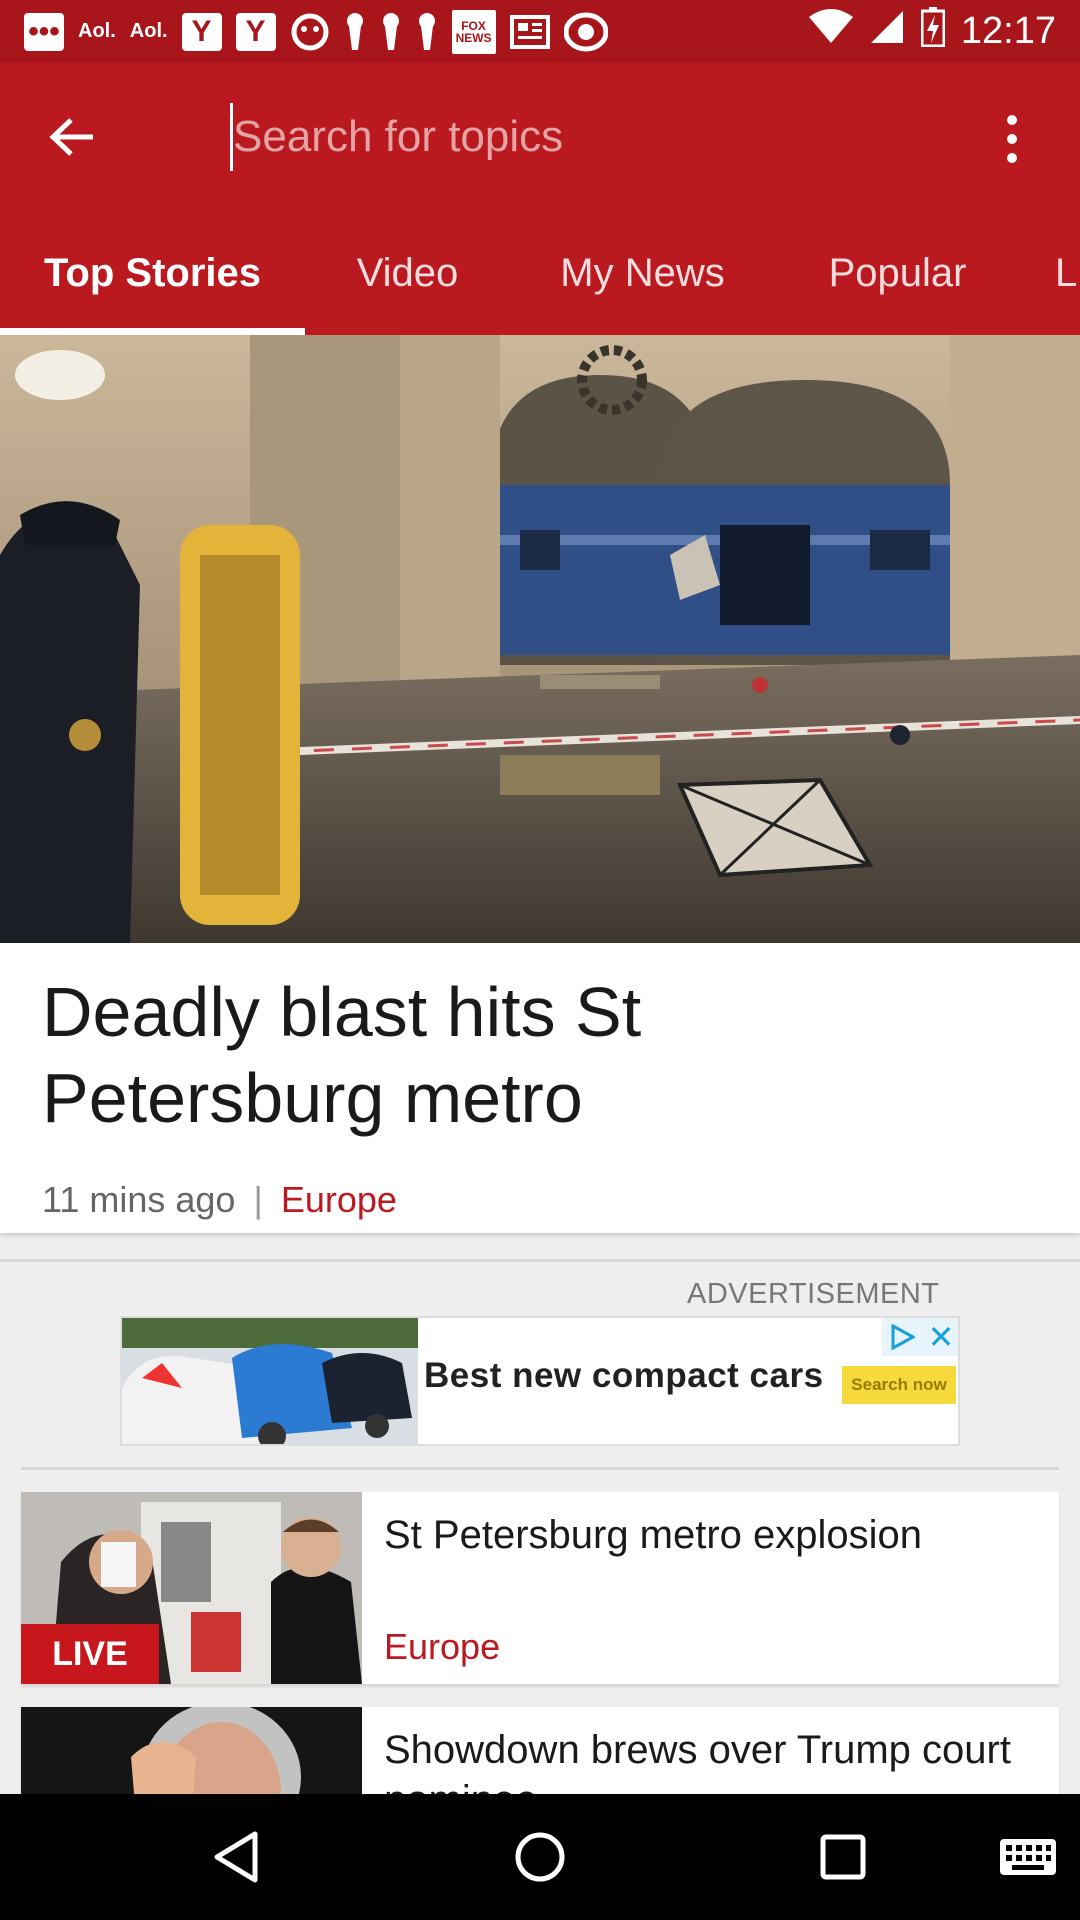 The width and height of the screenshot is (1080, 1920). I want to click on square-recents-icon, so click(843, 1857).